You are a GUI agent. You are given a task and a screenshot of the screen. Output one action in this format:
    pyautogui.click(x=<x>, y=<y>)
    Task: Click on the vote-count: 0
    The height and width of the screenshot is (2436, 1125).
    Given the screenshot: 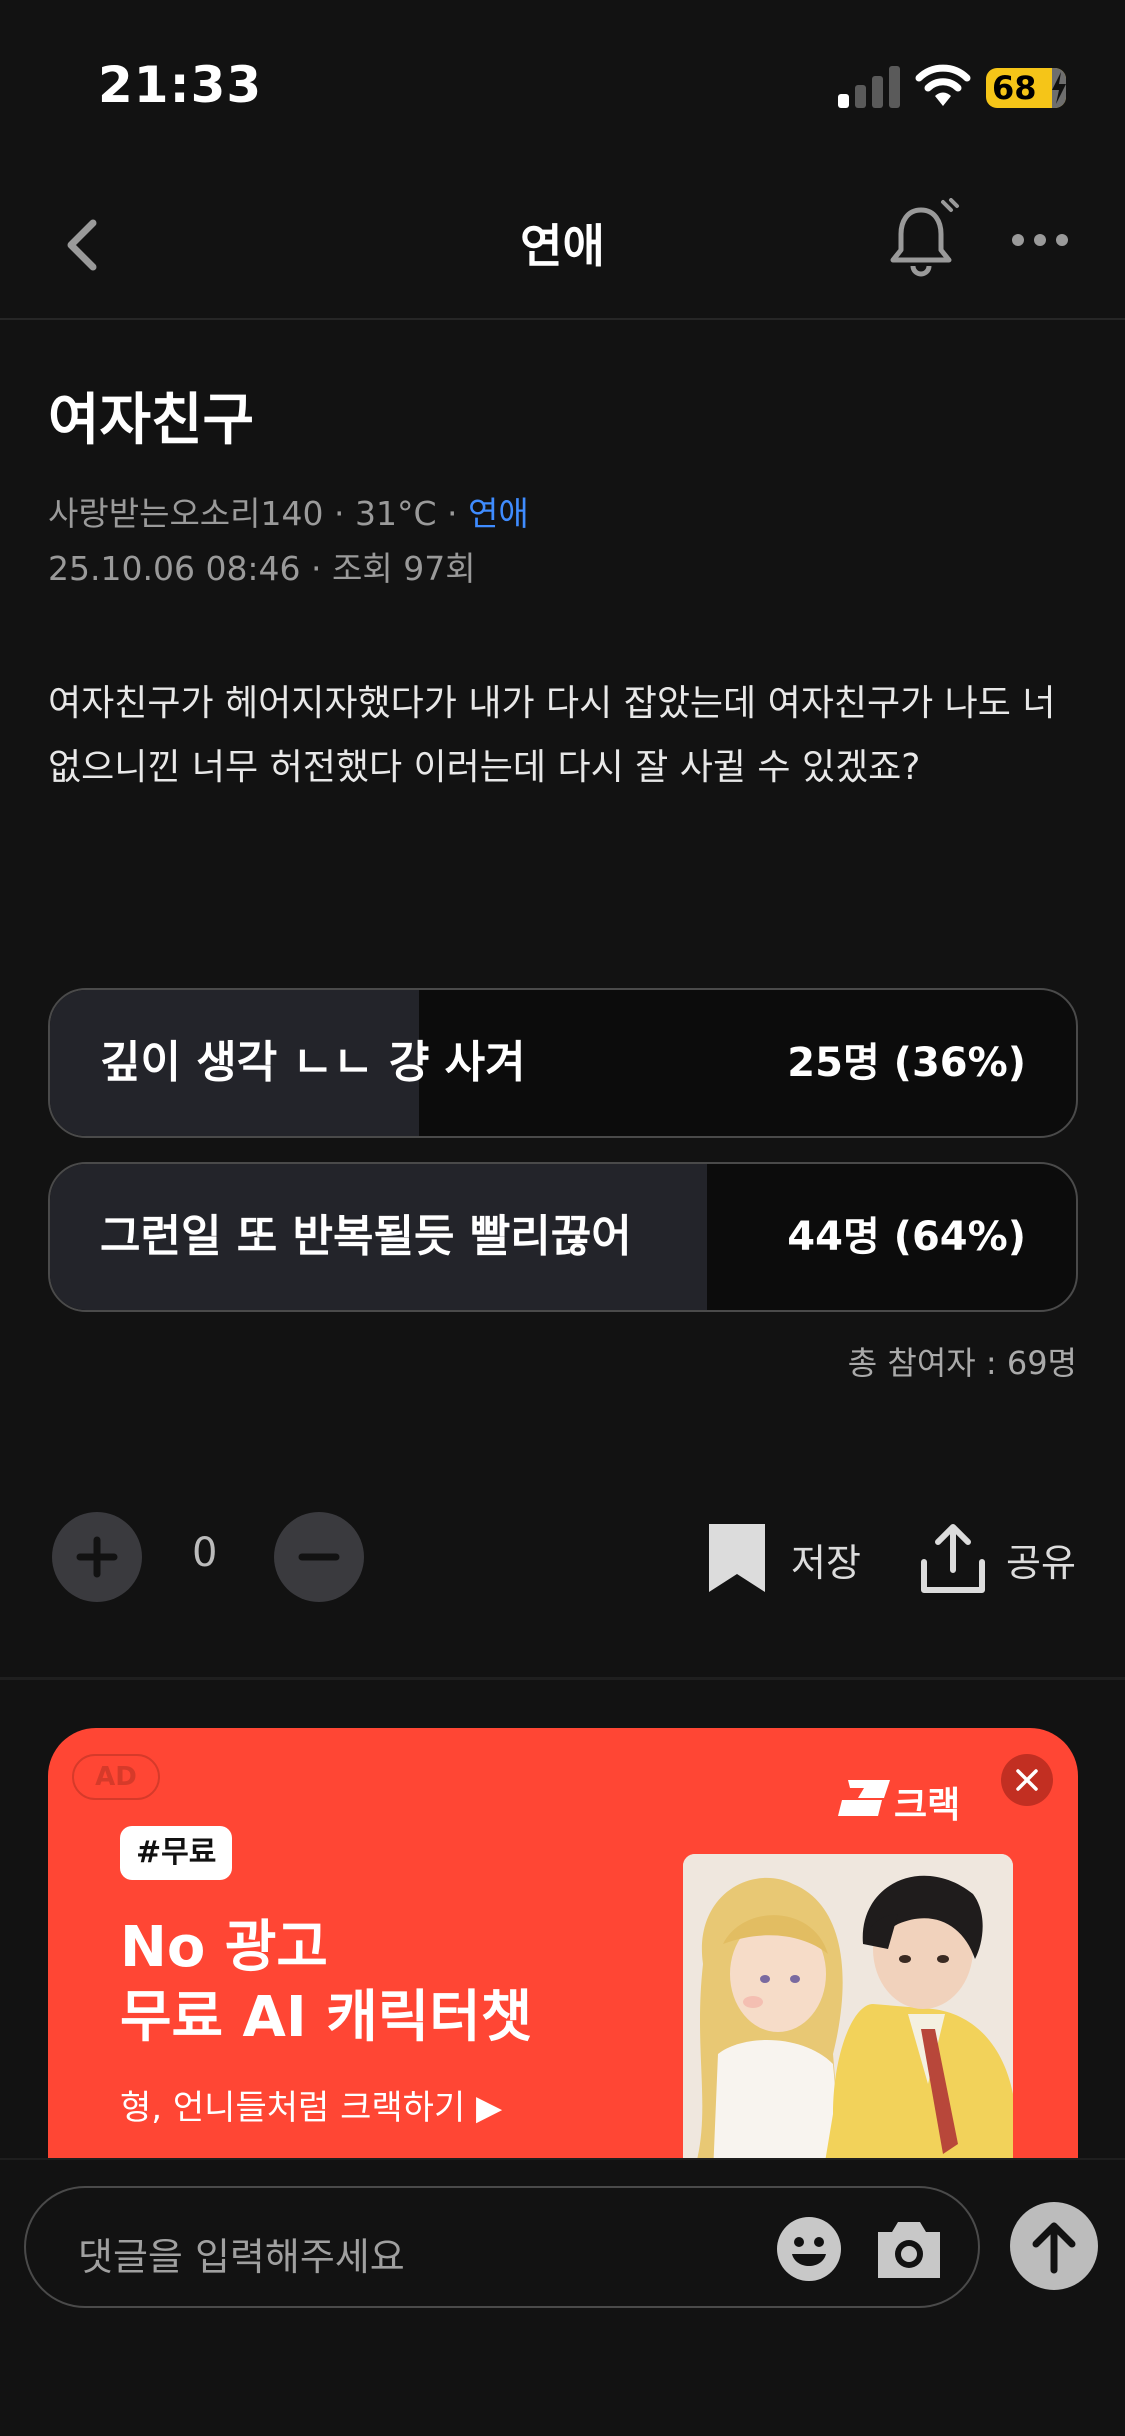 What is the action you would take?
    pyautogui.click(x=205, y=1553)
    